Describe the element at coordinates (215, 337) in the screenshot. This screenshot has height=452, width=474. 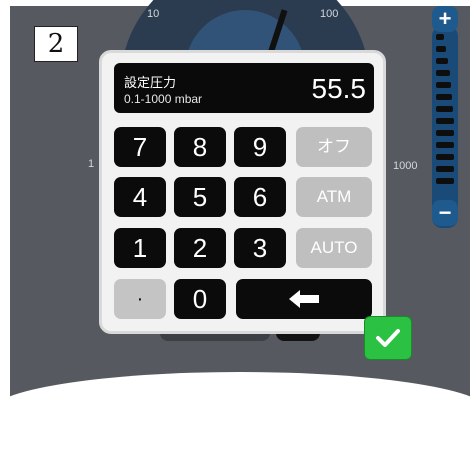
I see `hidden-button-edge` at that location.